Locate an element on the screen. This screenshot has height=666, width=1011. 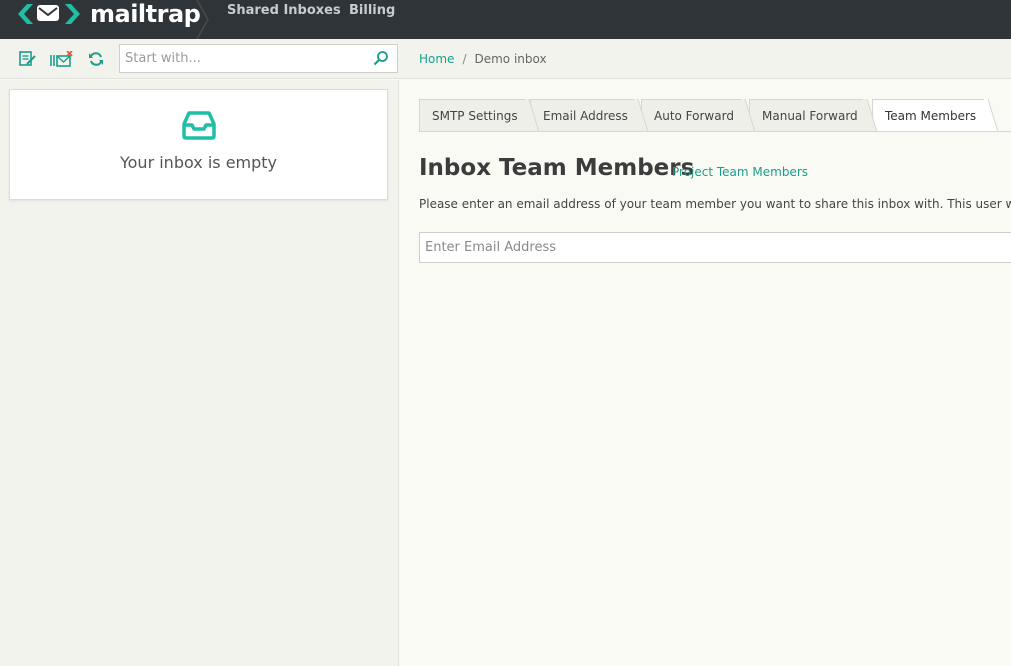
tab-label: Auto Forward is located at coordinates (694, 116).